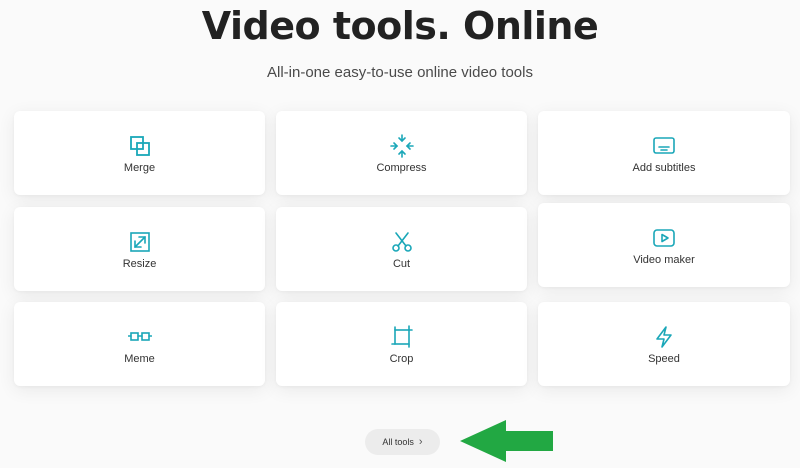 Image resolution: width=800 pixels, height=468 pixels. Describe the element at coordinates (664, 168) in the screenshot. I see `tool-label: Add subtitles` at that location.